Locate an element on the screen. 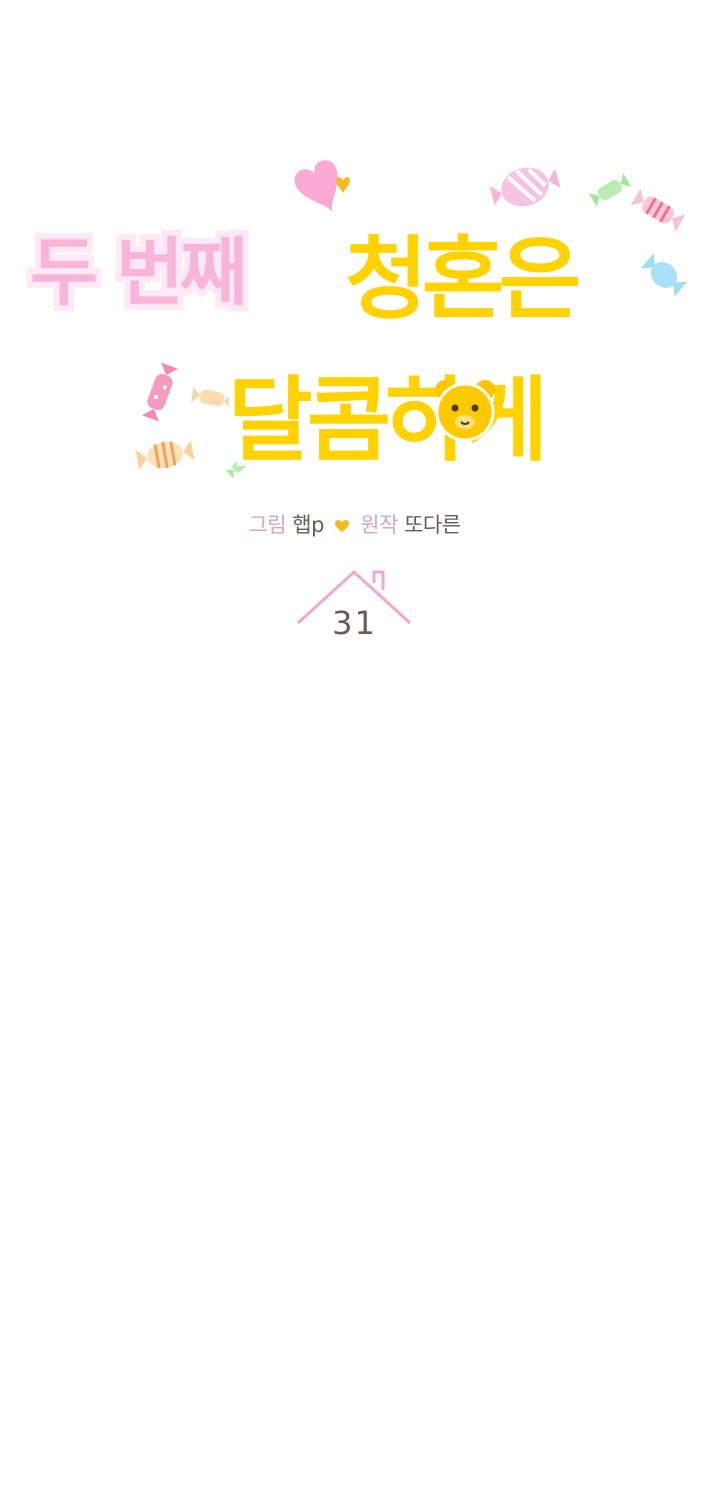 This screenshot has width=709, height=1500. bear-face-icon is located at coordinates (465, 411).